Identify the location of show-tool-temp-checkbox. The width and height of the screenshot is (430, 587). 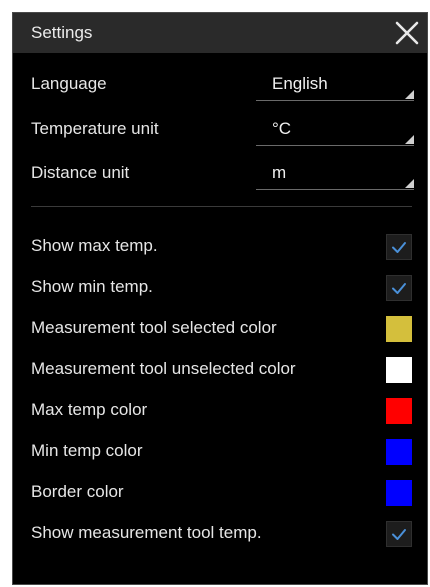
(399, 534).